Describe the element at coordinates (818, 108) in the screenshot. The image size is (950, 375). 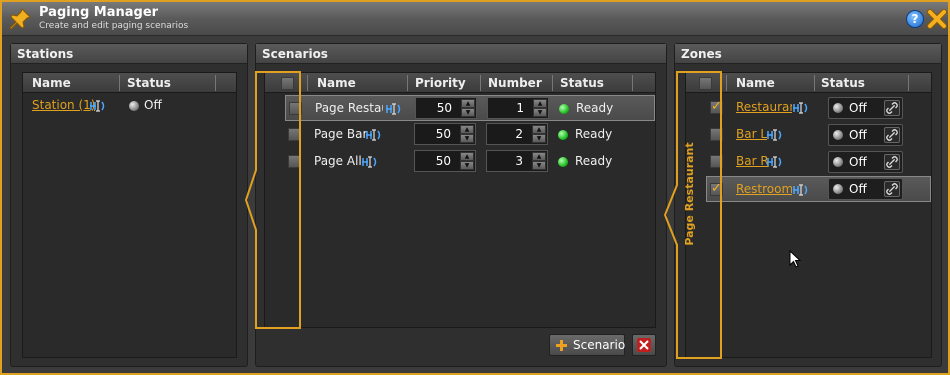
I see `zone-row: Restaurant Off` at that location.